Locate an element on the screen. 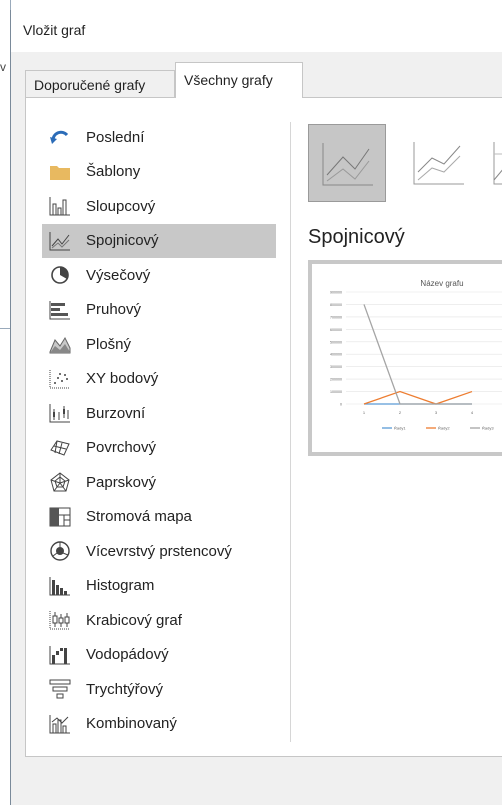 The image size is (502, 805). tab-strip: Doporučené grafy Všechny grafy is located at coordinates (263, 82).